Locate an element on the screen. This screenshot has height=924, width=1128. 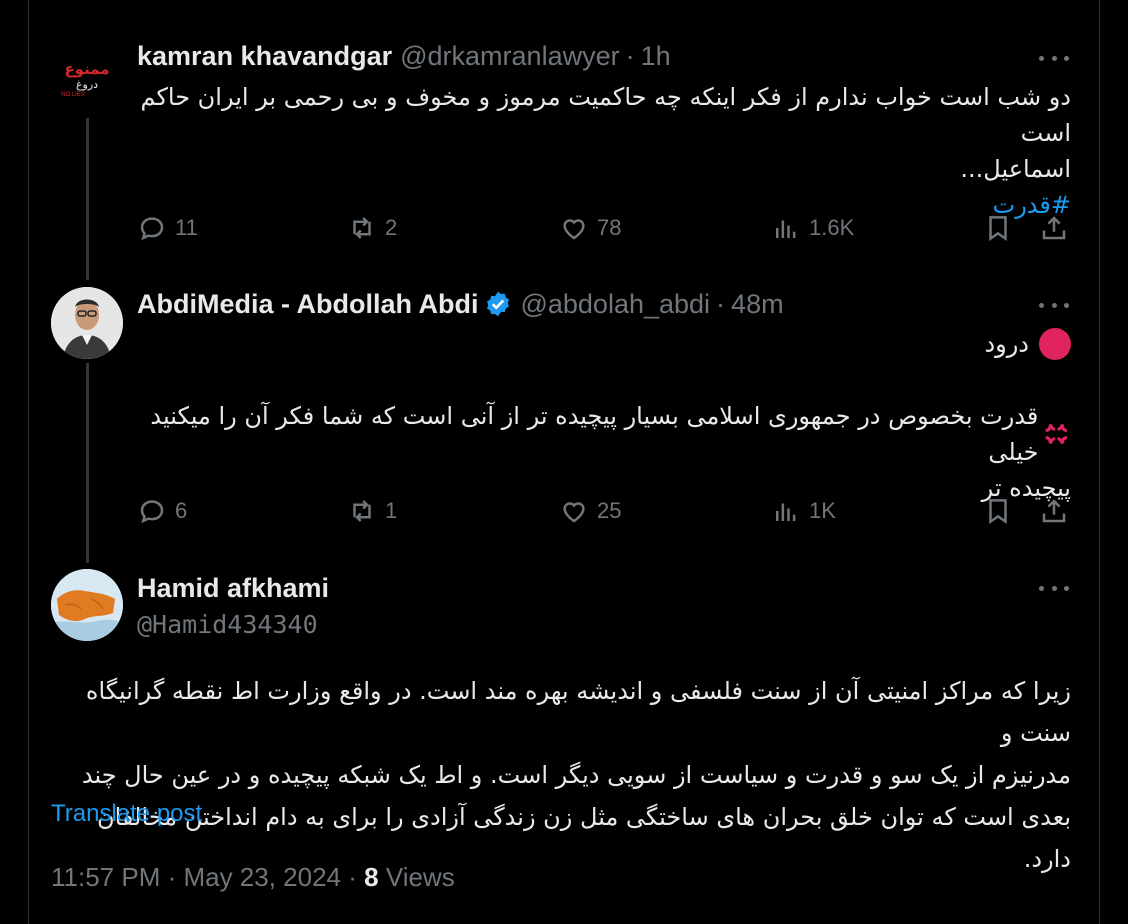
map-avatar-icon is located at coordinates (87, 605).